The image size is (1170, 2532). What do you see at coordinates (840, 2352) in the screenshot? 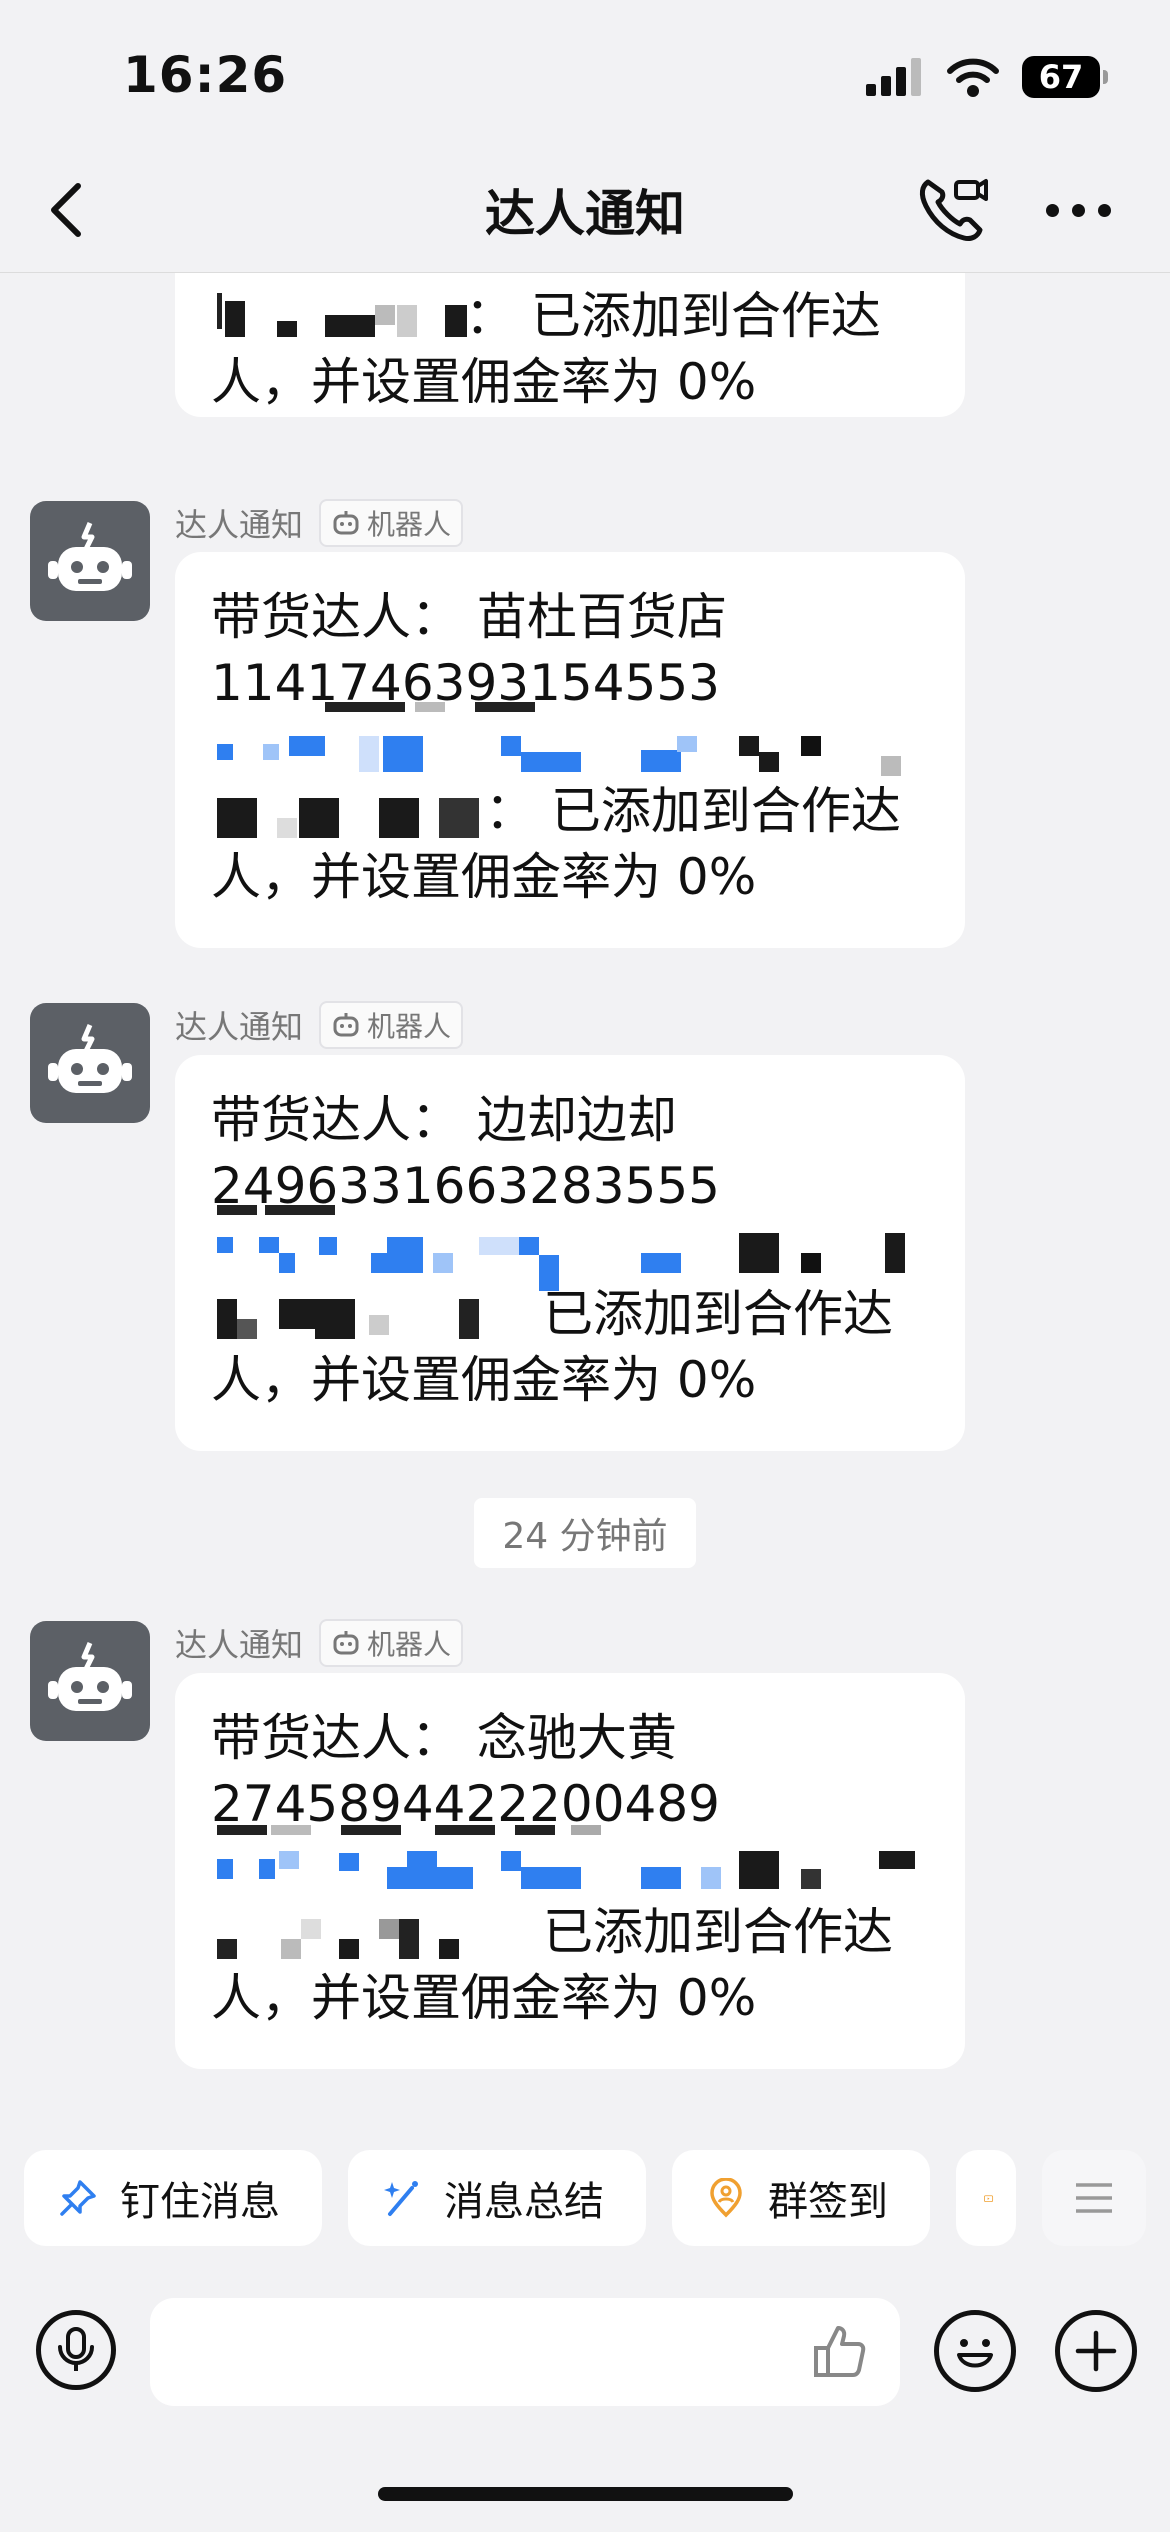
I see `thumbs-up-icon` at bounding box center [840, 2352].